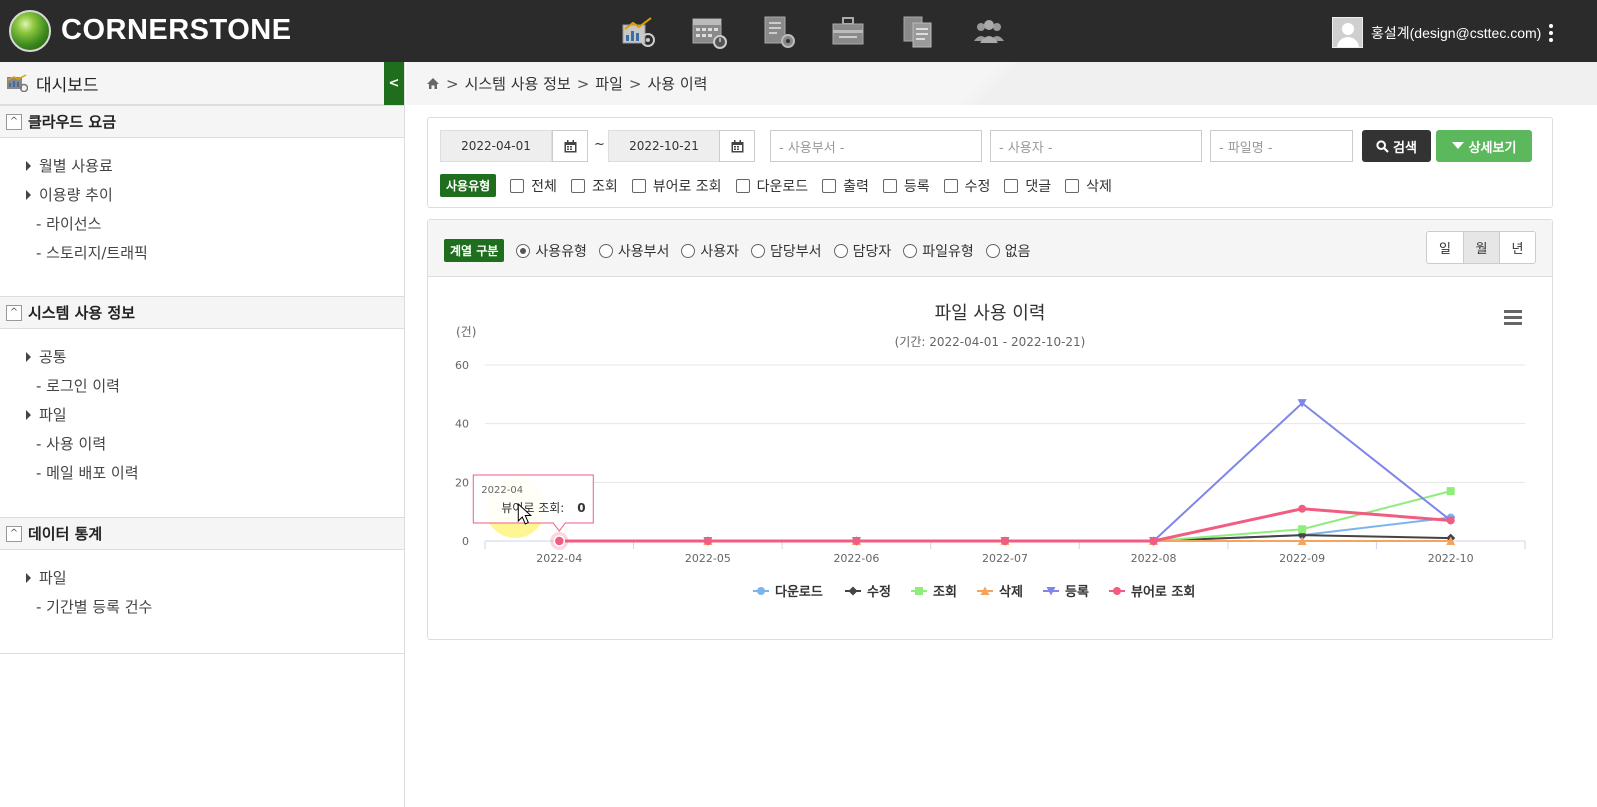 The image size is (1597, 807). What do you see at coordinates (1481, 247) in the screenshot?
I see `period-month-button: 월` at bounding box center [1481, 247].